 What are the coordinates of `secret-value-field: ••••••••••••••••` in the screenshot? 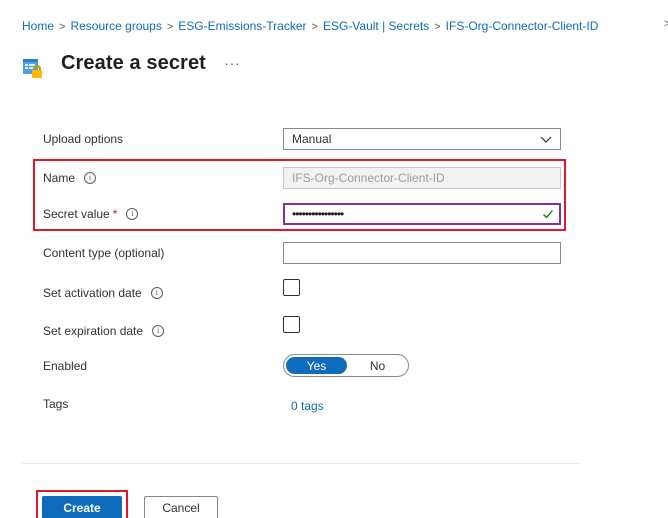 It's located at (422, 214).